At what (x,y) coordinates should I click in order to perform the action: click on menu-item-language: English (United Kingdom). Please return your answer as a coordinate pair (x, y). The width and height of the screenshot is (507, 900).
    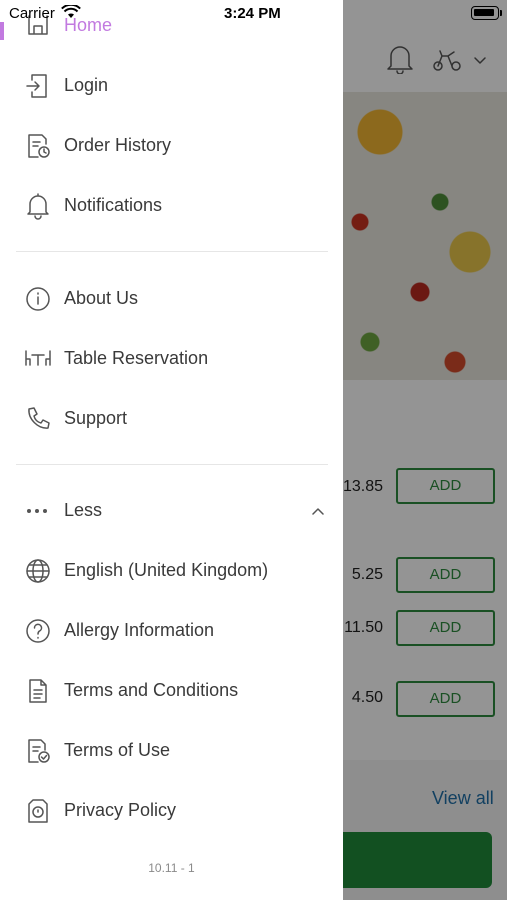
    Looking at the image, I should click on (171, 571).